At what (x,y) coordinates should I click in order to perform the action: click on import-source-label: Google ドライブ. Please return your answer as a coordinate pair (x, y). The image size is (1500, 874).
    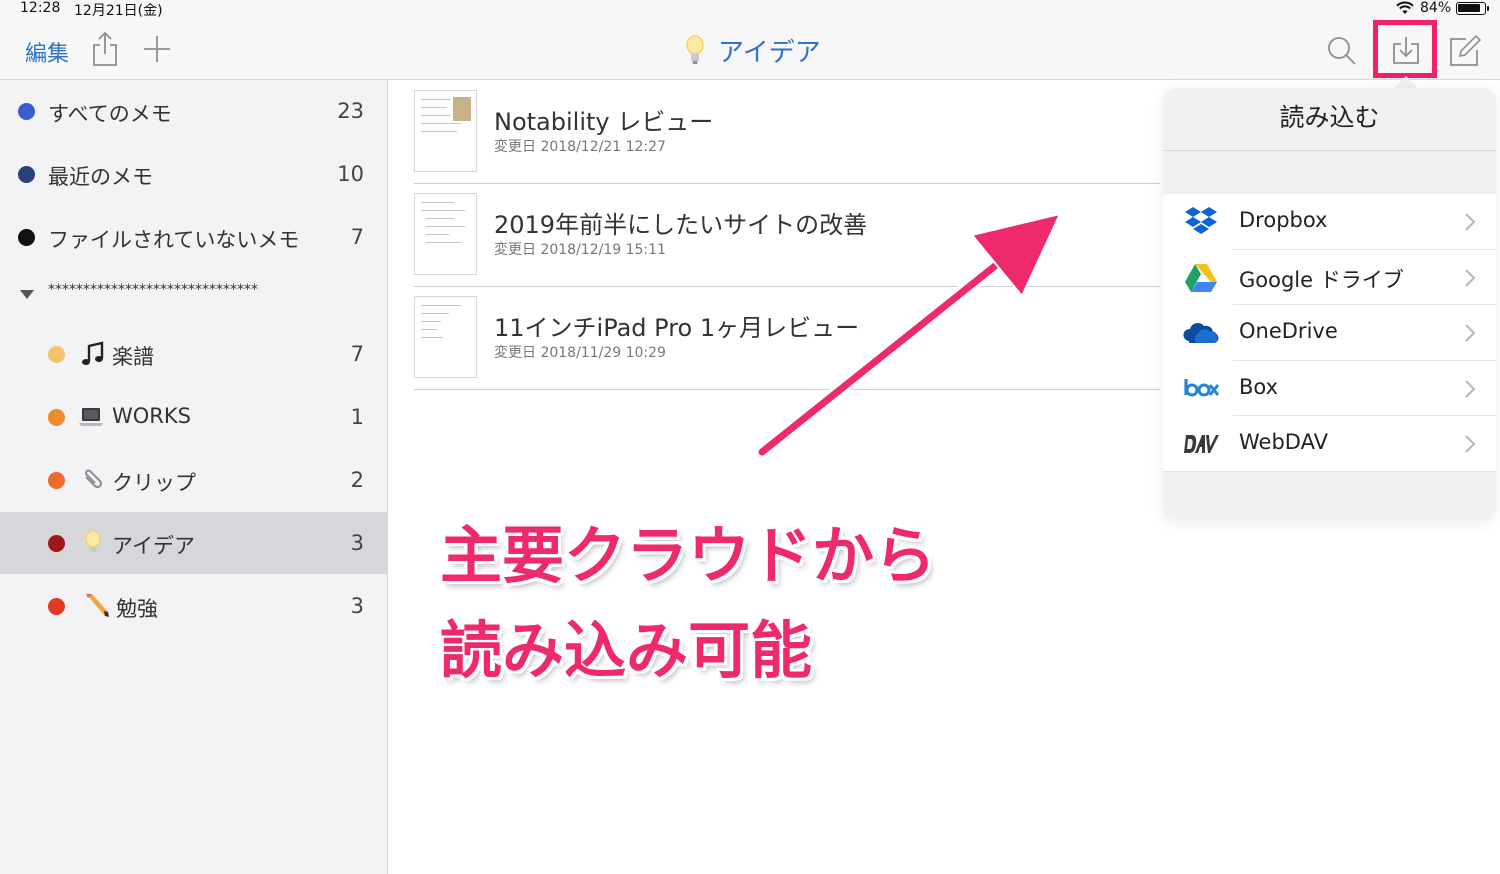
    Looking at the image, I should click on (1321, 279).